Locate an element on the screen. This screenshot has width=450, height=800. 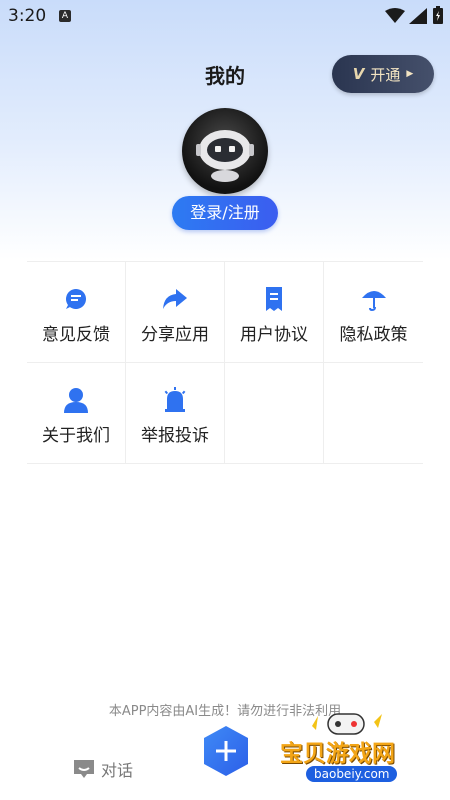
chat-bubble-icon is located at coordinates (76, 299).